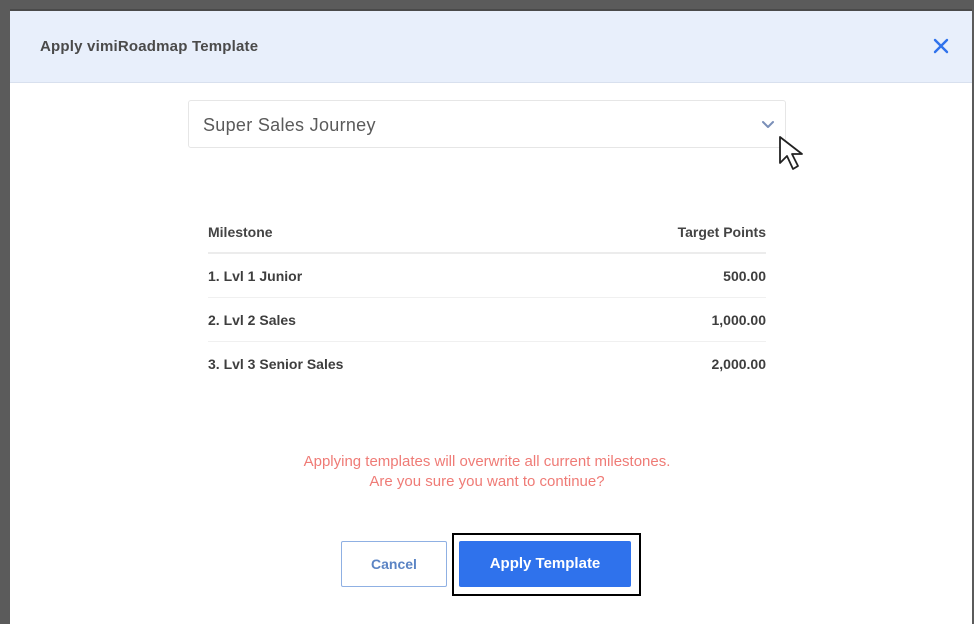 This screenshot has width=974, height=624. I want to click on template-select-value: Super Sales Journey, so click(289, 125).